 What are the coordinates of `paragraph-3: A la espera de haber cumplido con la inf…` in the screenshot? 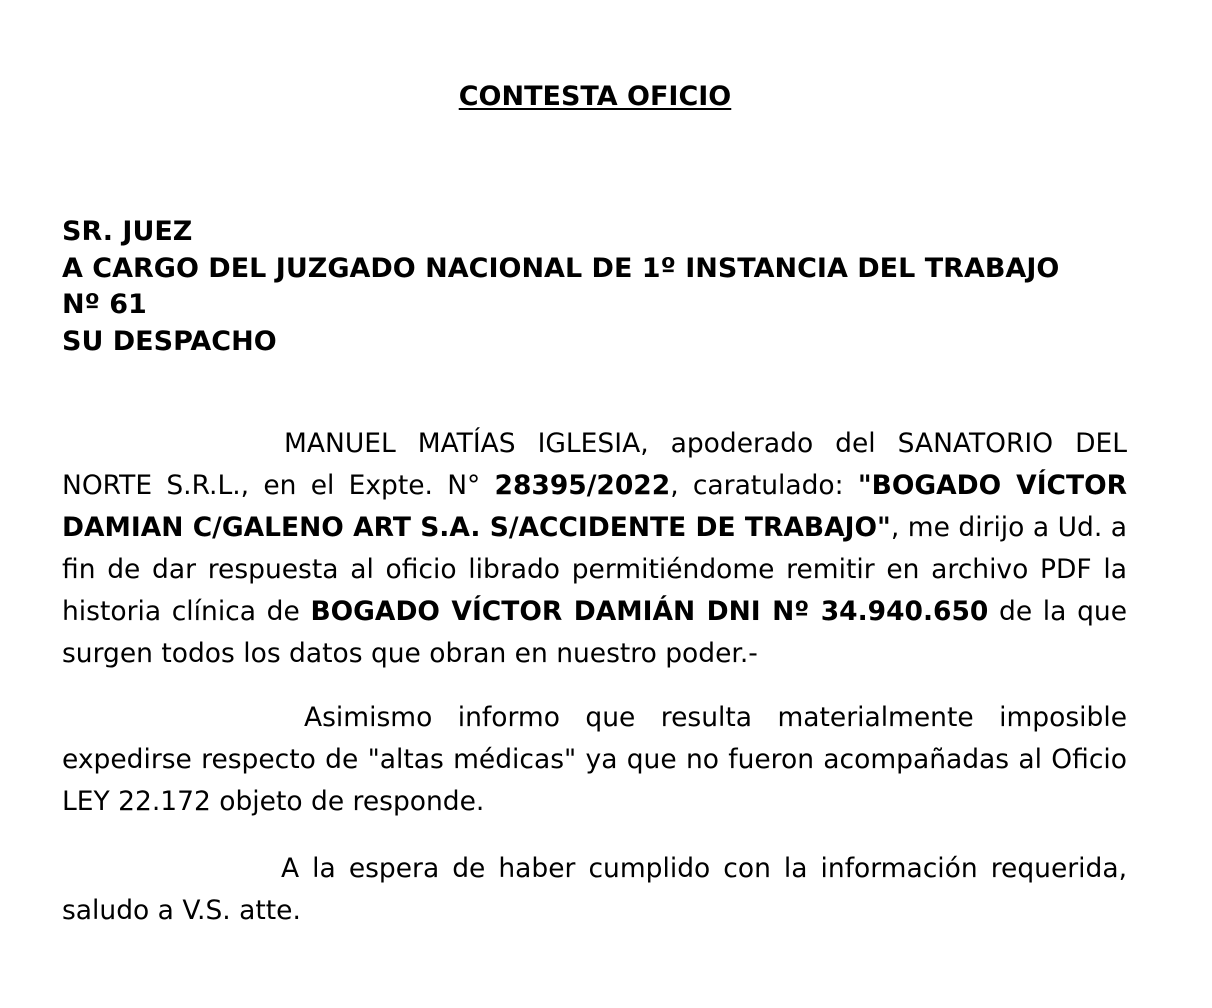 It's located at (594, 890).